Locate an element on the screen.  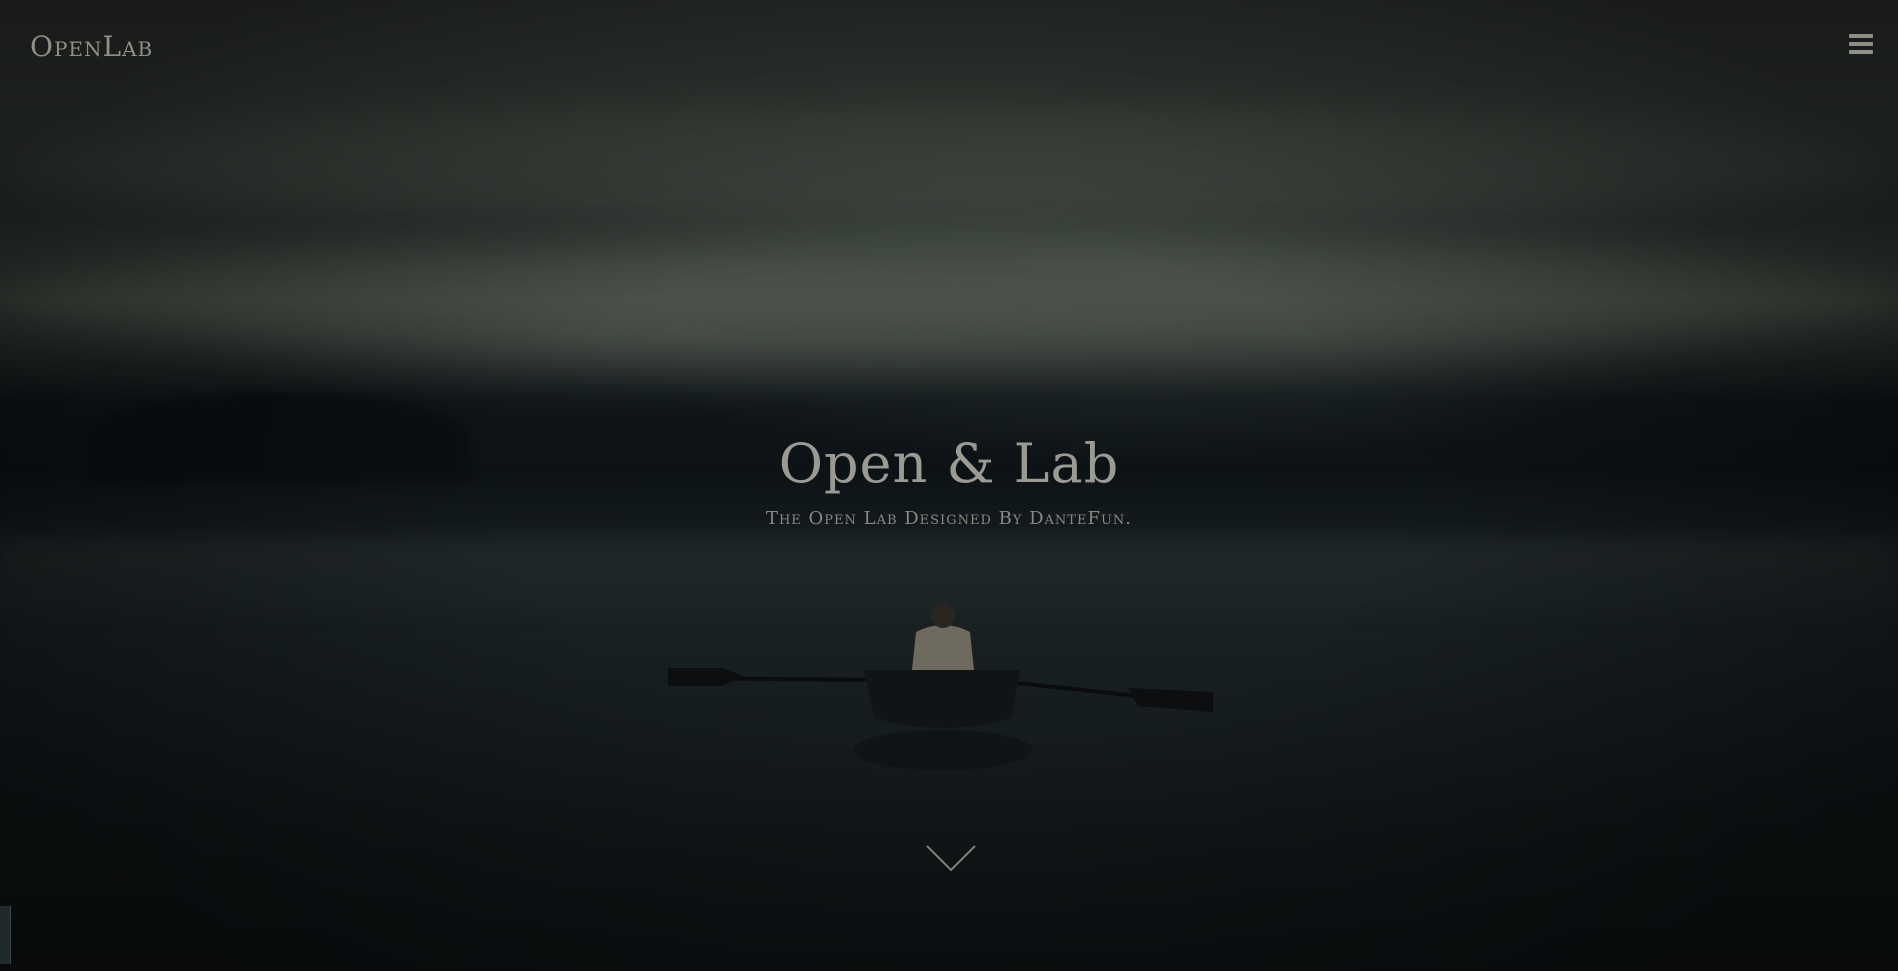
site-logo: OpenLab is located at coordinates (91, 46).